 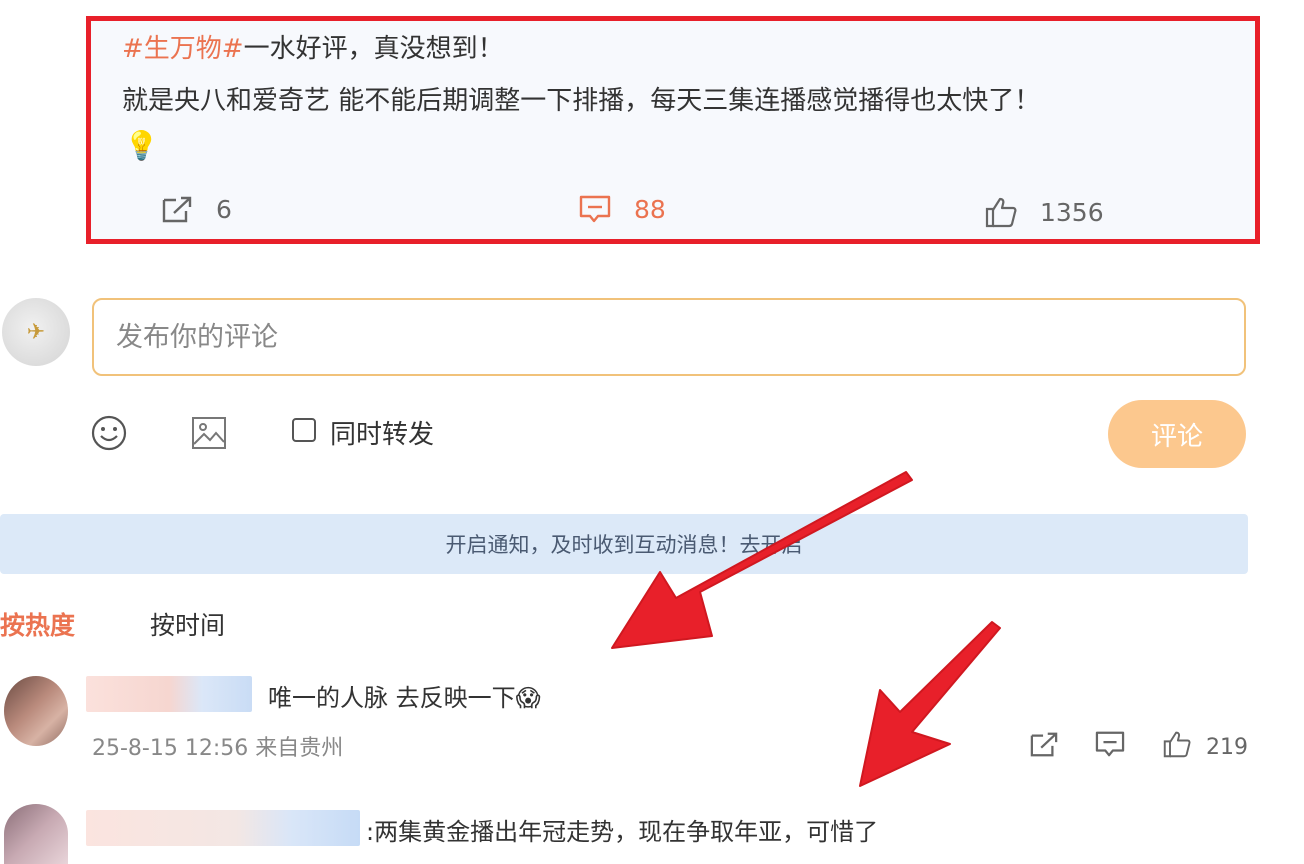 What do you see at coordinates (1205, 747) in the screenshot?
I see `comment-like-button: 219` at bounding box center [1205, 747].